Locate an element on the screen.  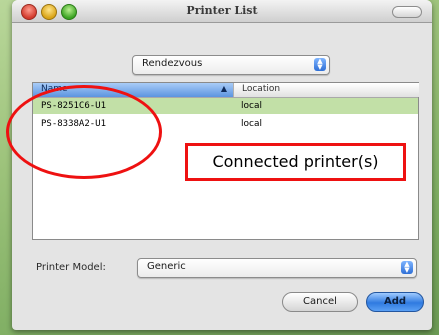
title-bar: Printer List is located at coordinates (222, 11).